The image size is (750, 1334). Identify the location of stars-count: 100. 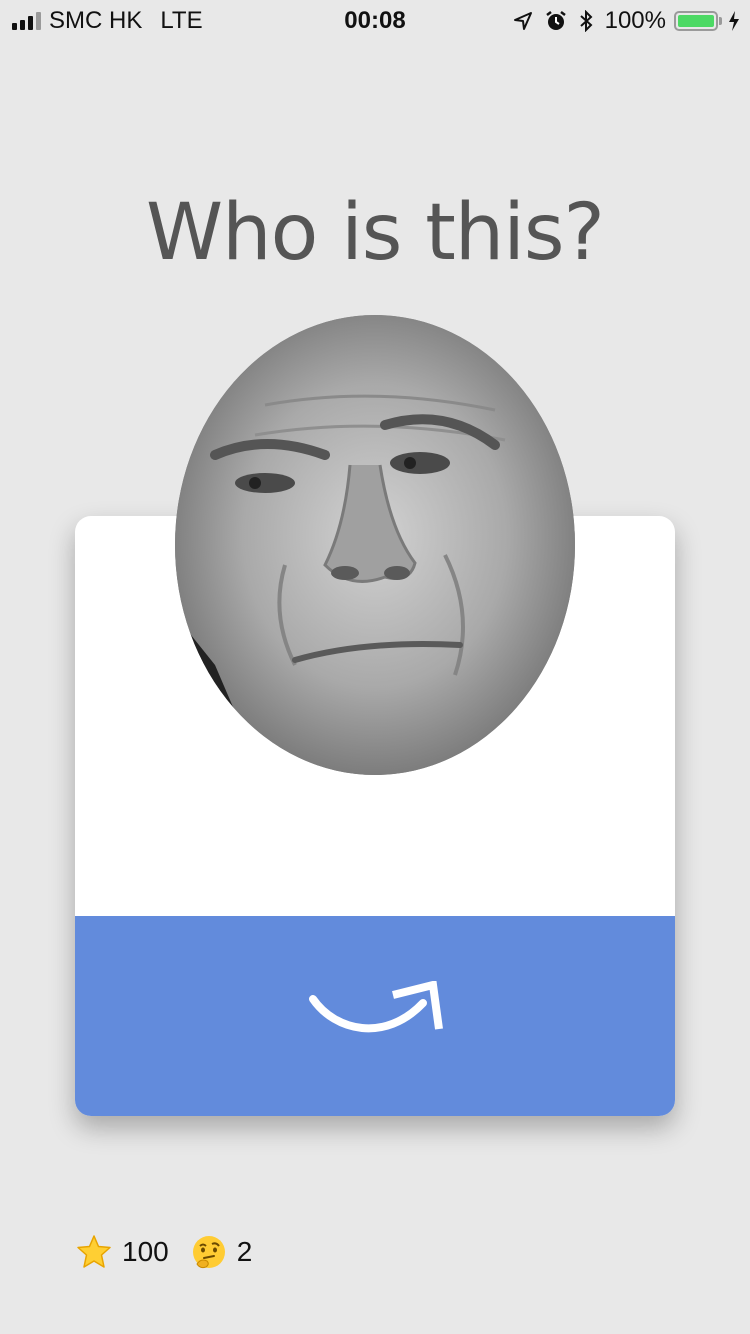
(145, 1251).